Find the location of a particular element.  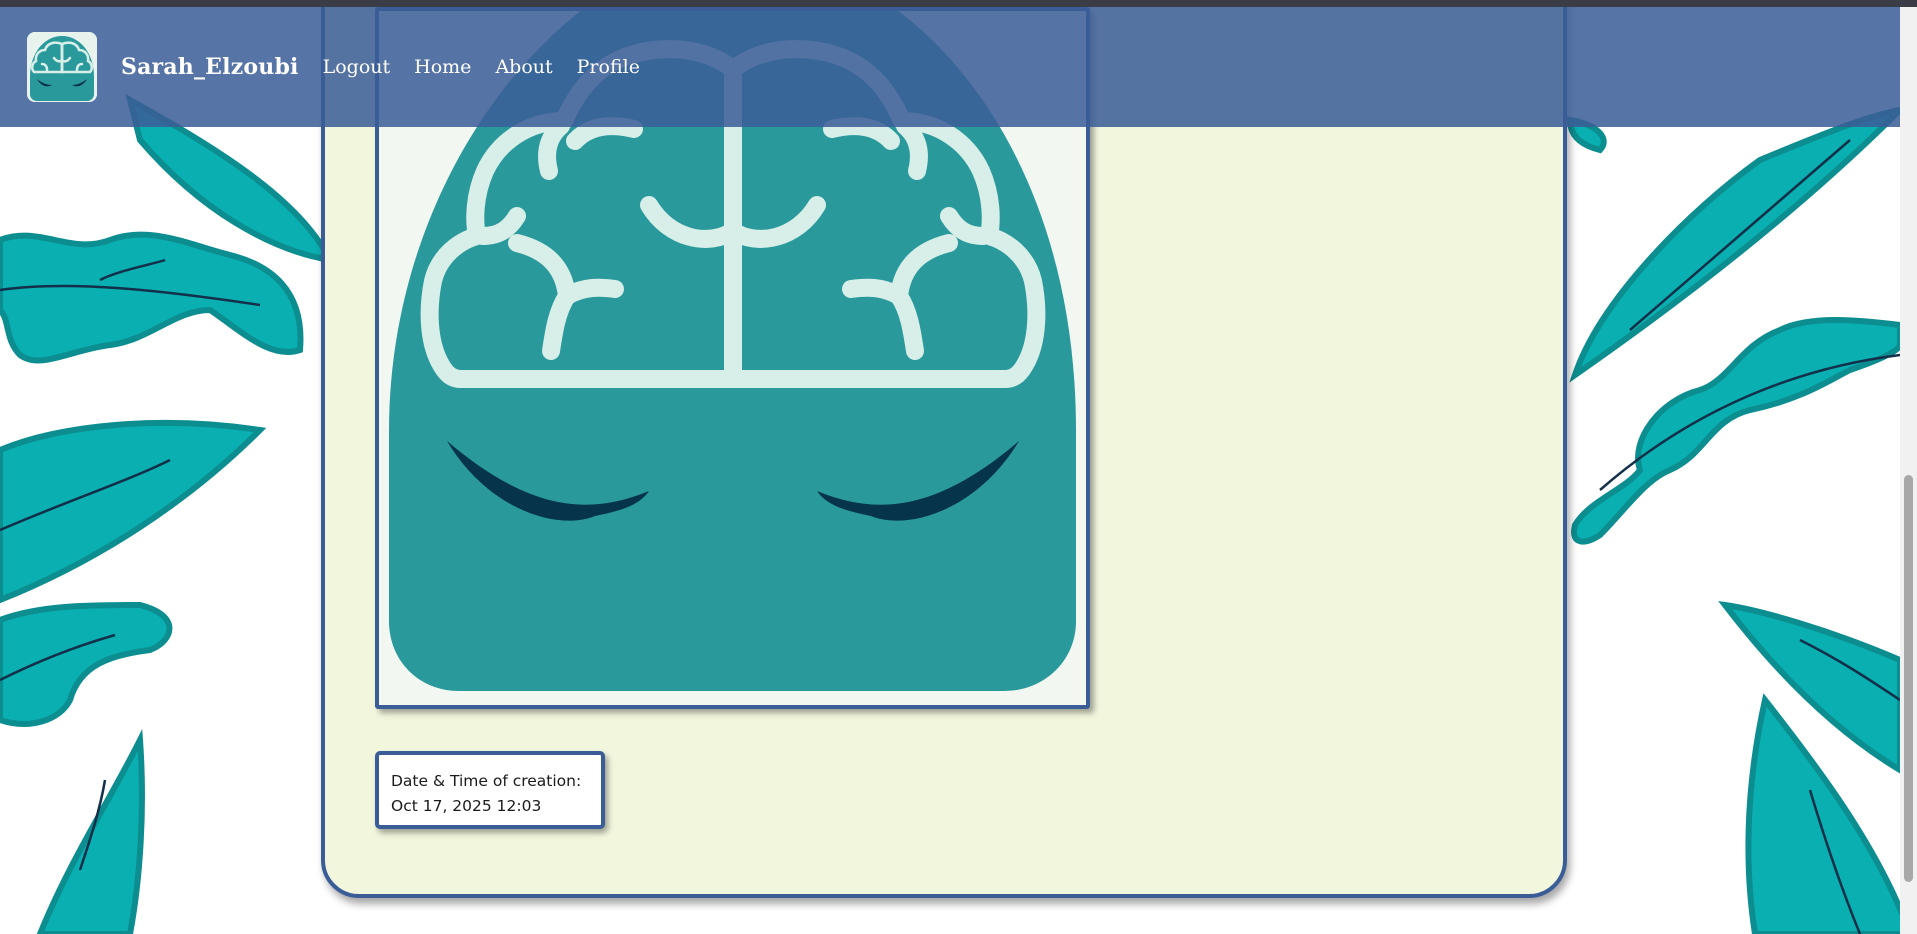

nav-link-home: Home is located at coordinates (442, 67).